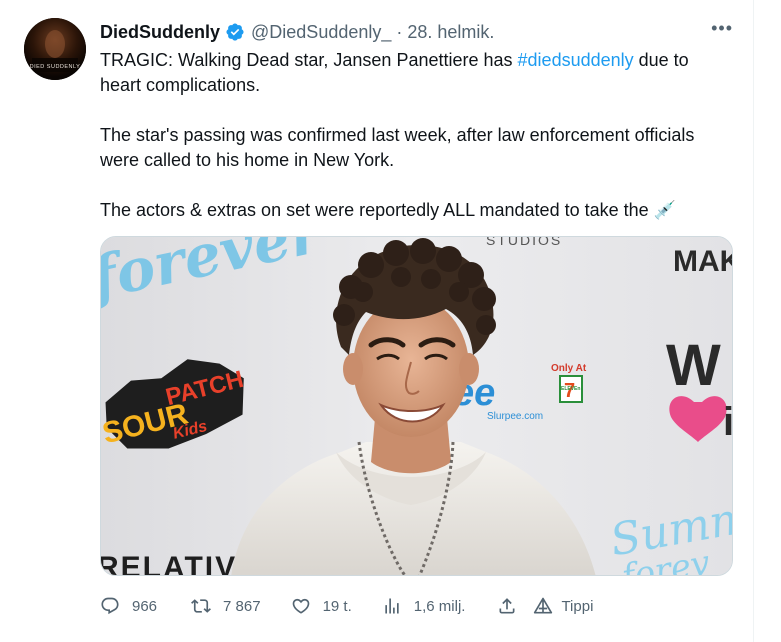  What do you see at coordinates (728, 422) in the screenshot?
I see `backdrop-i: i` at bounding box center [728, 422].